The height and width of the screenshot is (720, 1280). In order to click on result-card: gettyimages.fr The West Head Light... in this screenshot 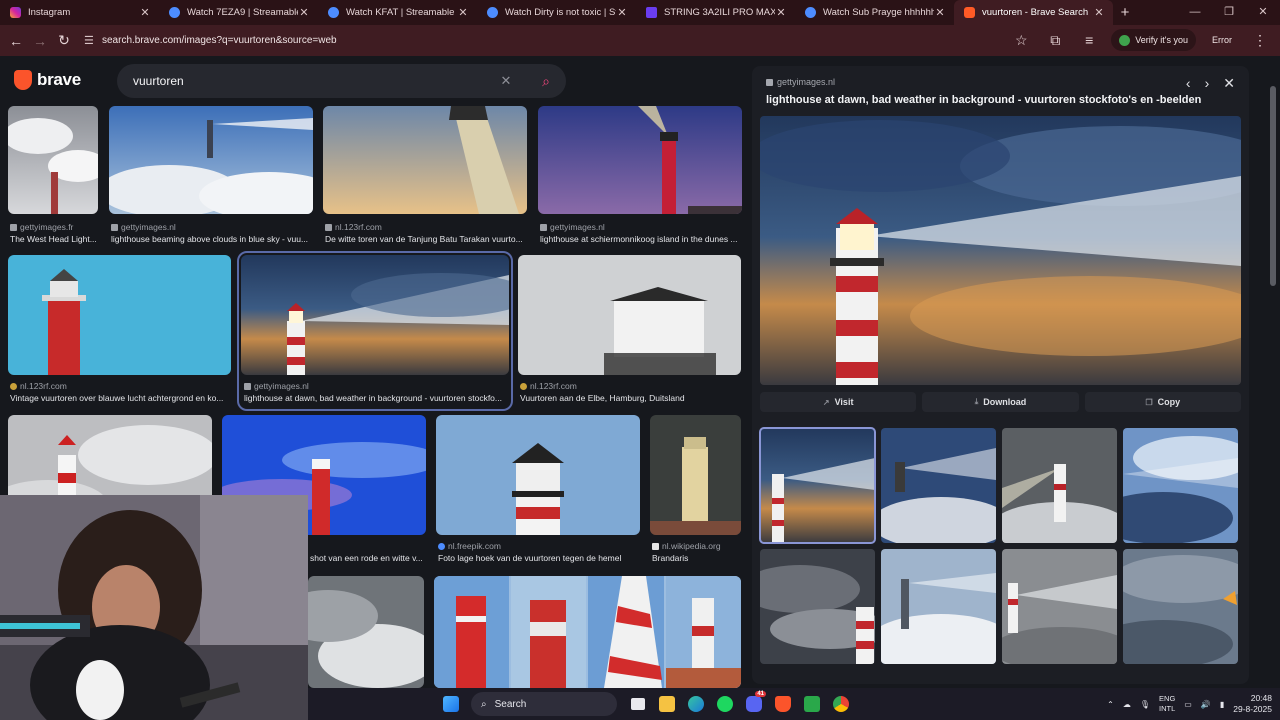, I will do `click(53, 176)`.